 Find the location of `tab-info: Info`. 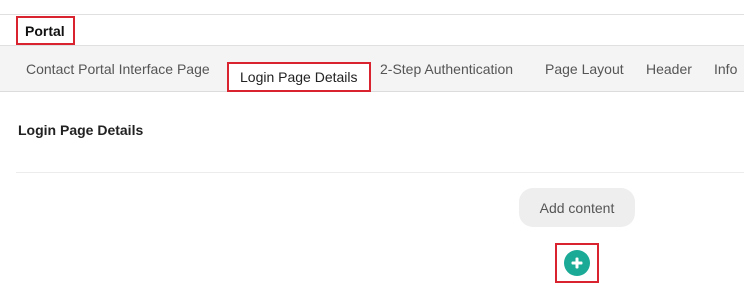

tab-info: Info is located at coordinates (725, 69).